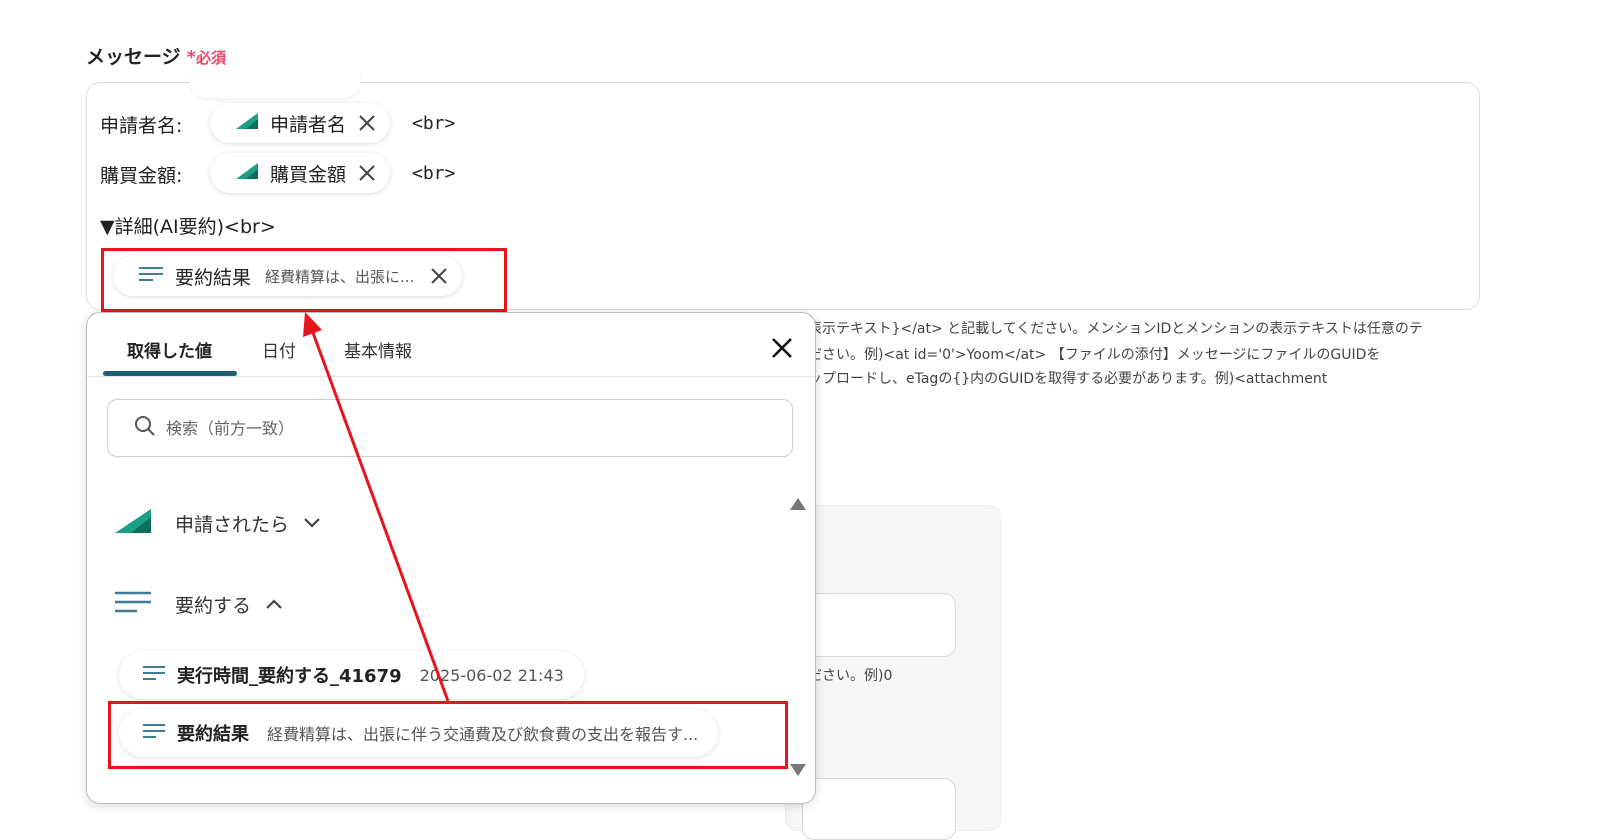 The height and width of the screenshot is (840, 1600). I want to click on field-label: メッセージ *必須, so click(156, 55).